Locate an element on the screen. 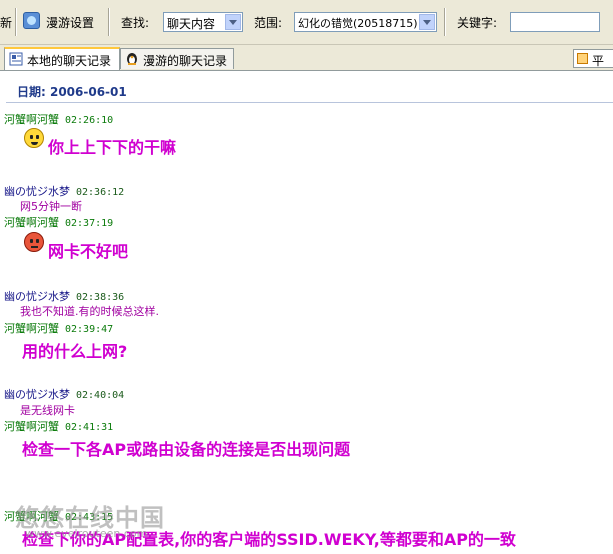  scope-select: 幻化の错觉(20518715) is located at coordinates (365, 22).